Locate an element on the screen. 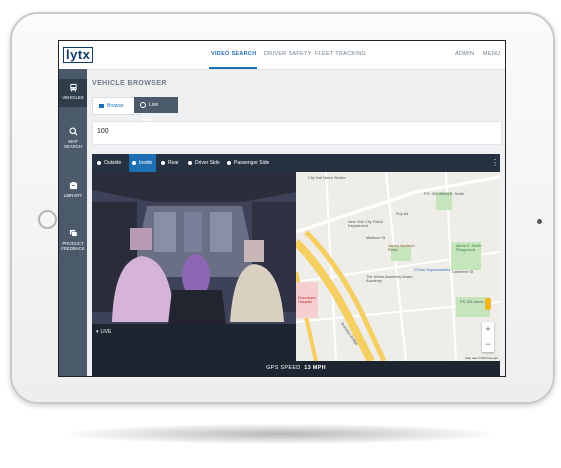 This screenshot has height=468, width=561. live-text: LIVE is located at coordinates (106, 332).